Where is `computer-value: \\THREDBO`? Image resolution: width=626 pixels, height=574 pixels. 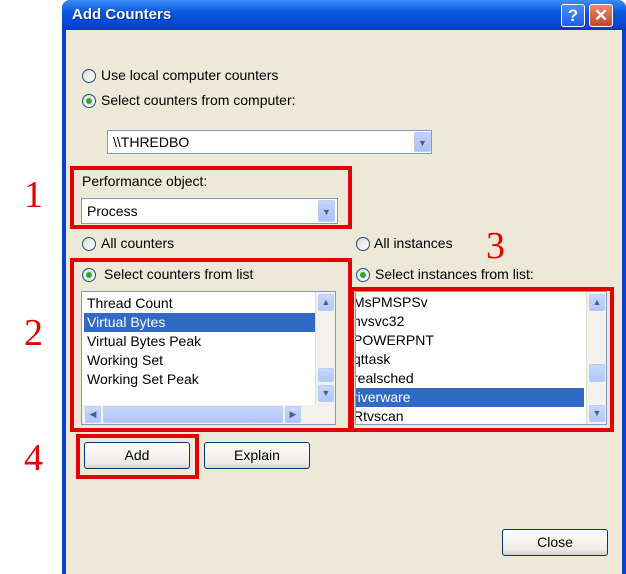
computer-value: \\THREDBO is located at coordinates (151, 142).